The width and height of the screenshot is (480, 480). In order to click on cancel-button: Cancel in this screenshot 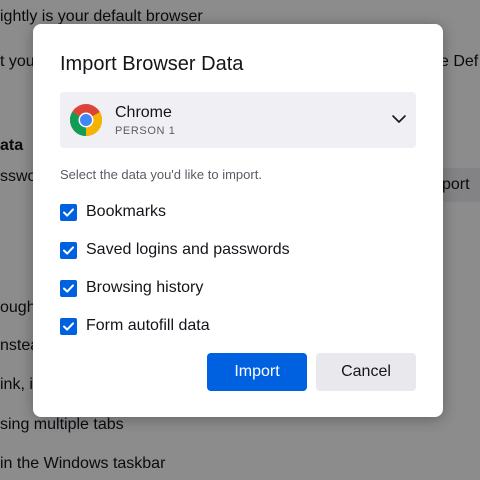, I will do `click(366, 372)`.